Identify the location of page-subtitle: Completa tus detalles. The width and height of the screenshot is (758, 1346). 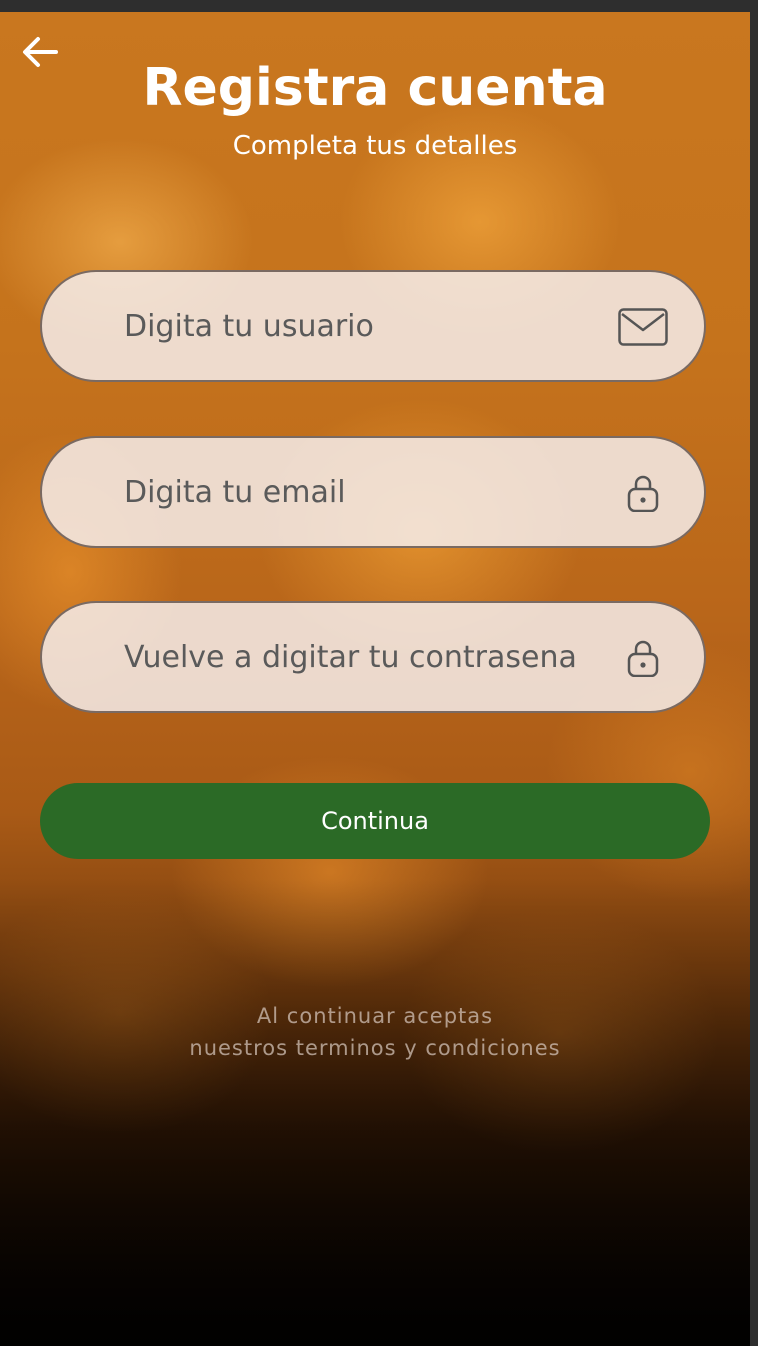
(375, 146).